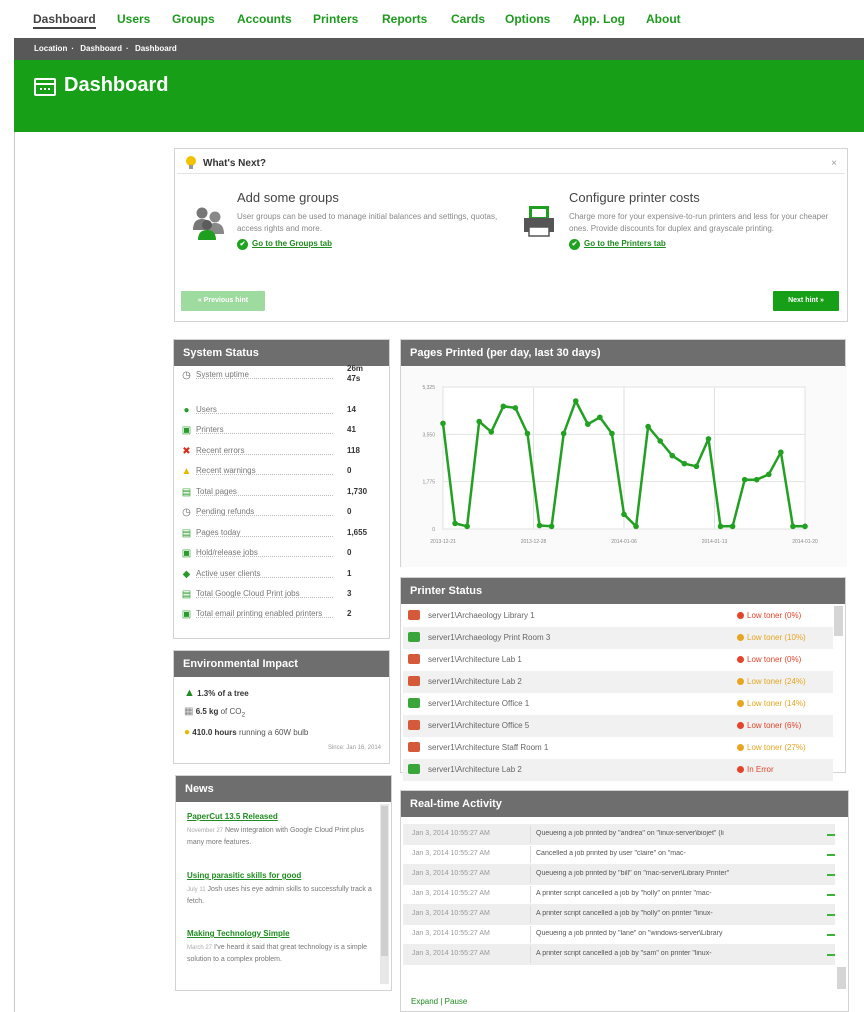 This screenshot has width=864, height=1012. I want to click on x-tick-label: 2013-12-28, so click(534, 542).